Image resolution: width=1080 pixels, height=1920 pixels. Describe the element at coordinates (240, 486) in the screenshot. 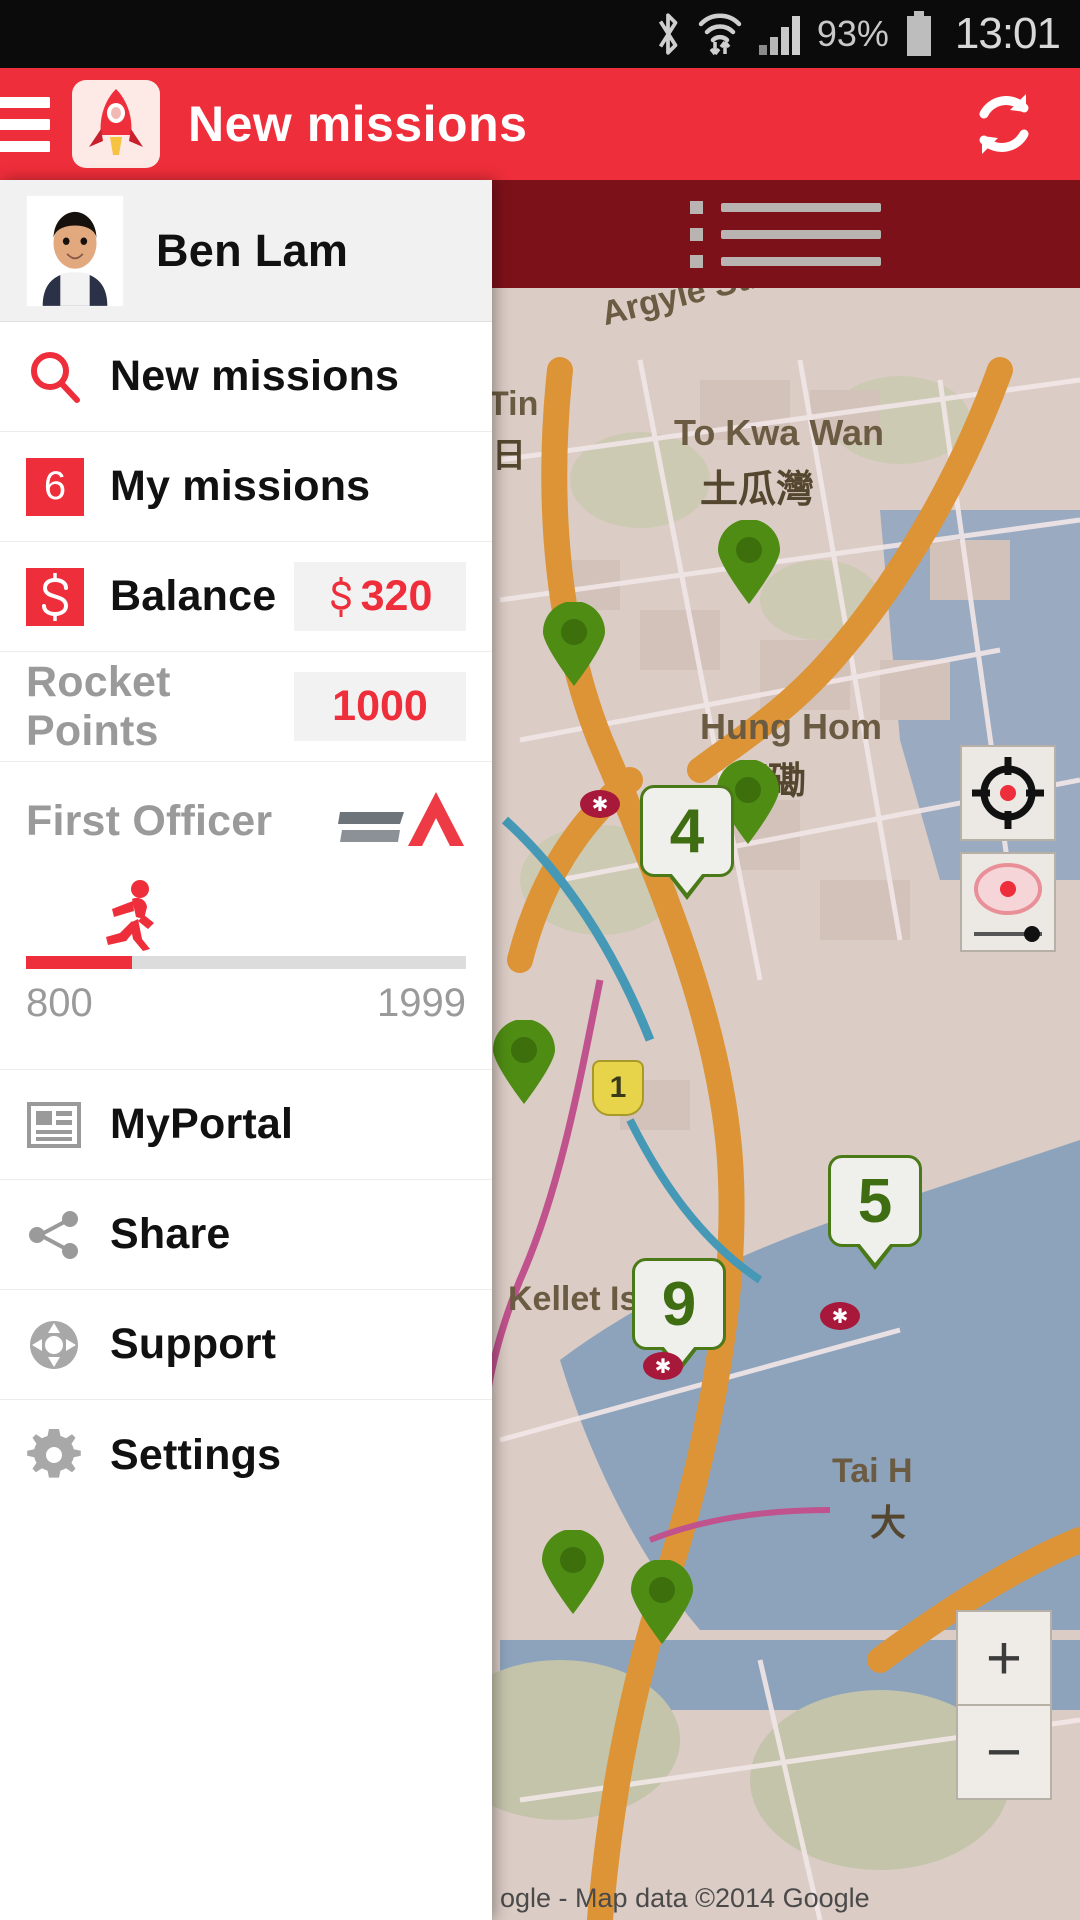

I see `sidebar-item-label: My missions` at that location.